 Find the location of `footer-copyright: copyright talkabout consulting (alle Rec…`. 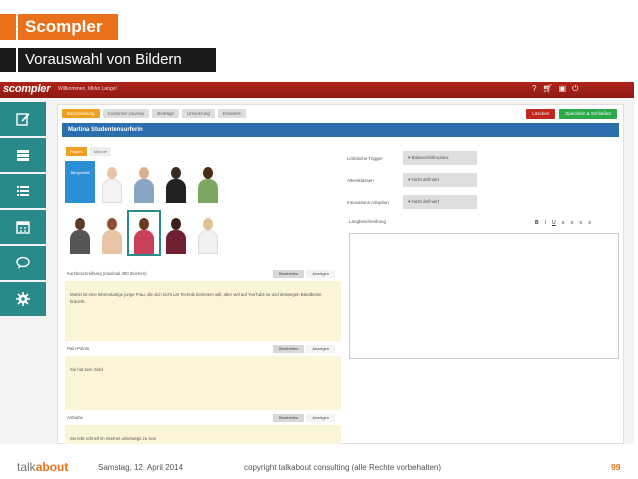

footer-copyright: copyright talkabout consulting (alle Rec… is located at coordinates (343, 467).